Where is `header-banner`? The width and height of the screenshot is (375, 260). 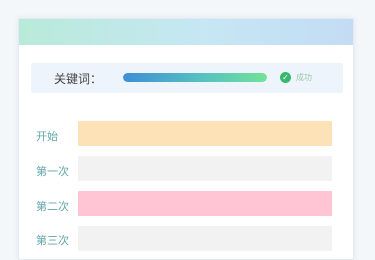
header-banner is located at coordinates (186, 32).